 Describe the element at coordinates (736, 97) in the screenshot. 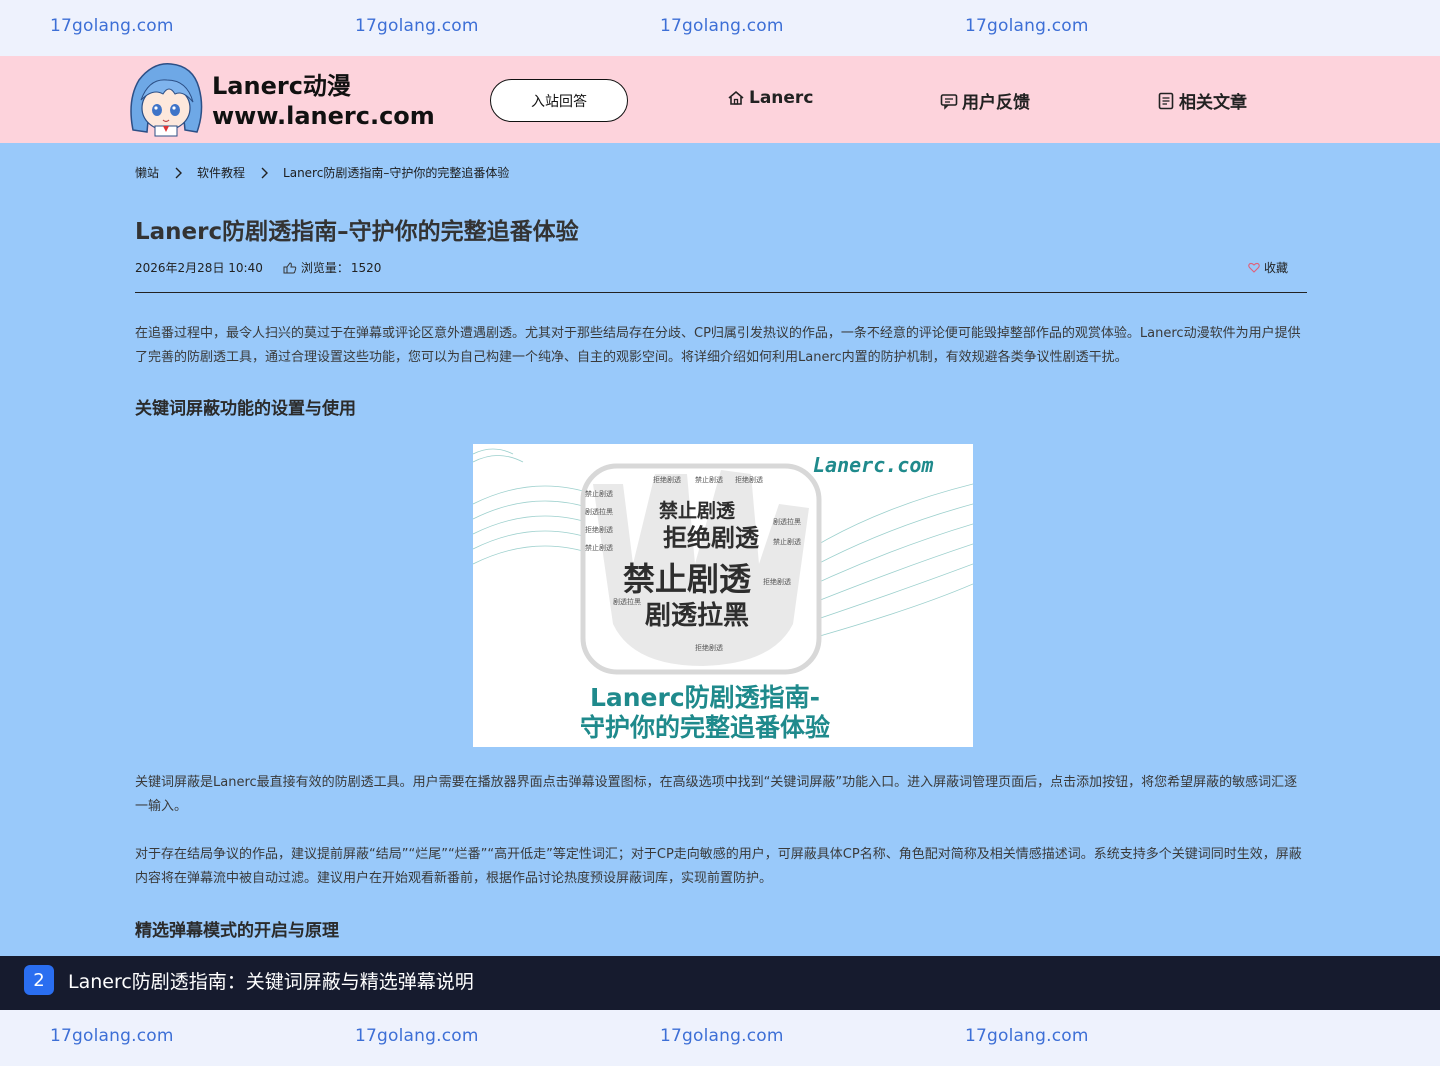

I see `home-icon` at that location.